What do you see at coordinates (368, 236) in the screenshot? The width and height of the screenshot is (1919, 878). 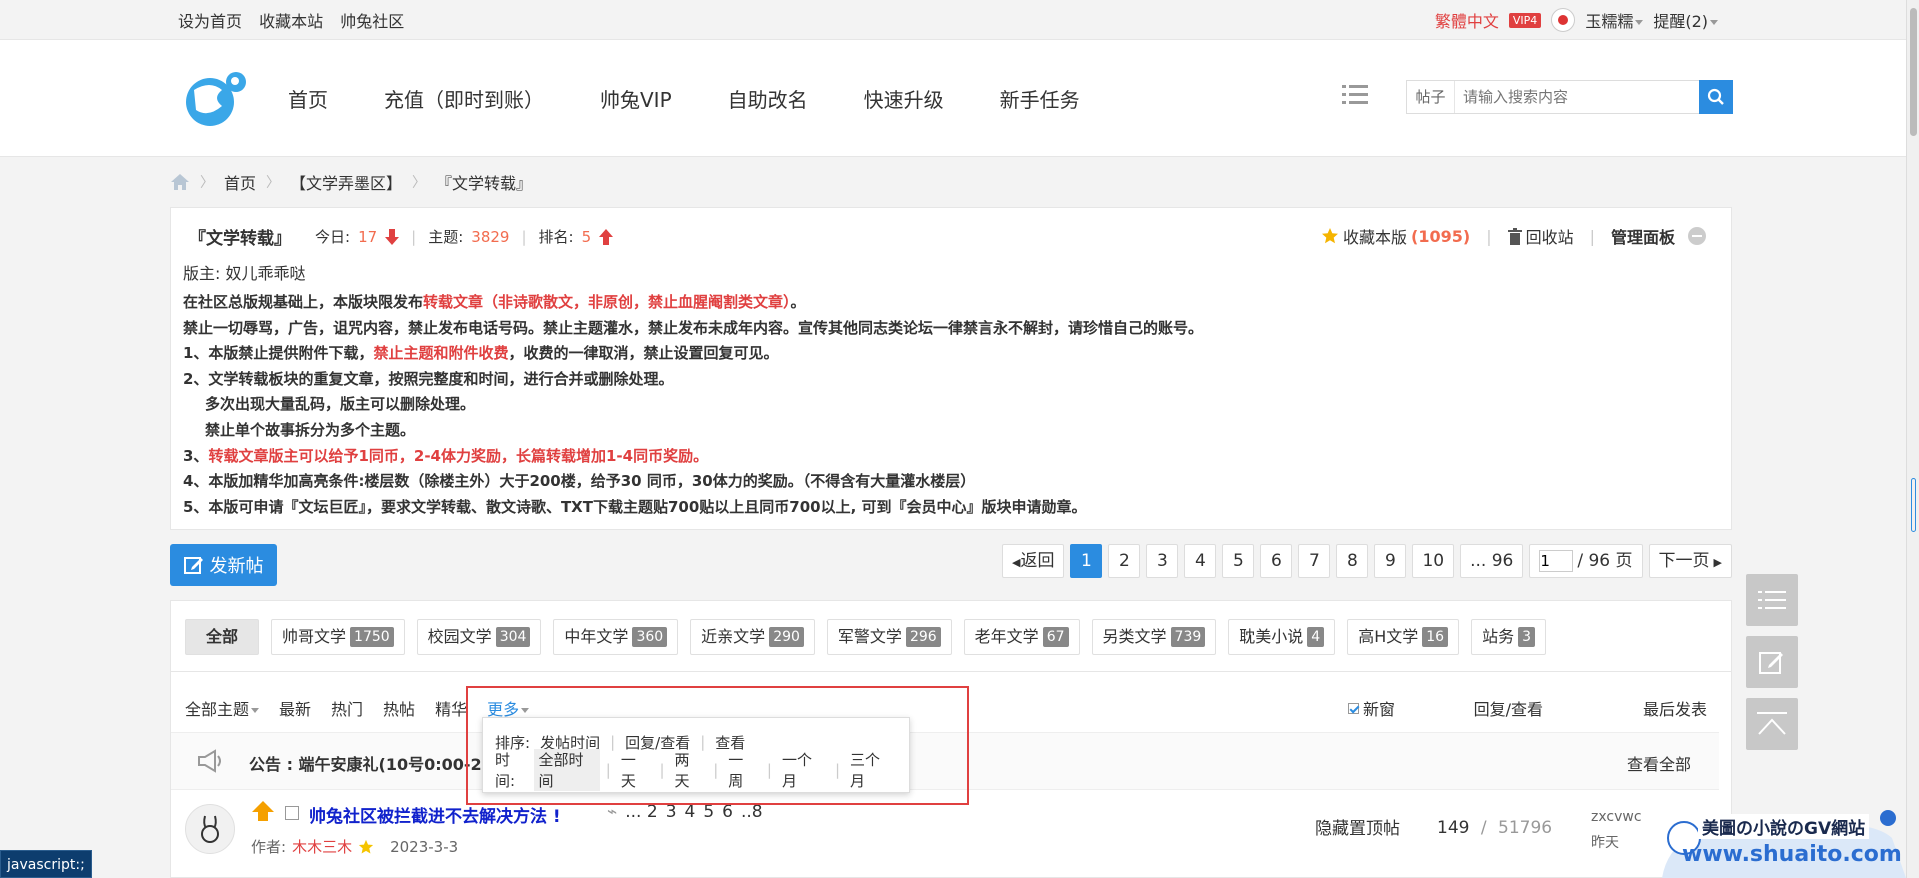 I see `today-count: 17` at bounding box center [368, 236].